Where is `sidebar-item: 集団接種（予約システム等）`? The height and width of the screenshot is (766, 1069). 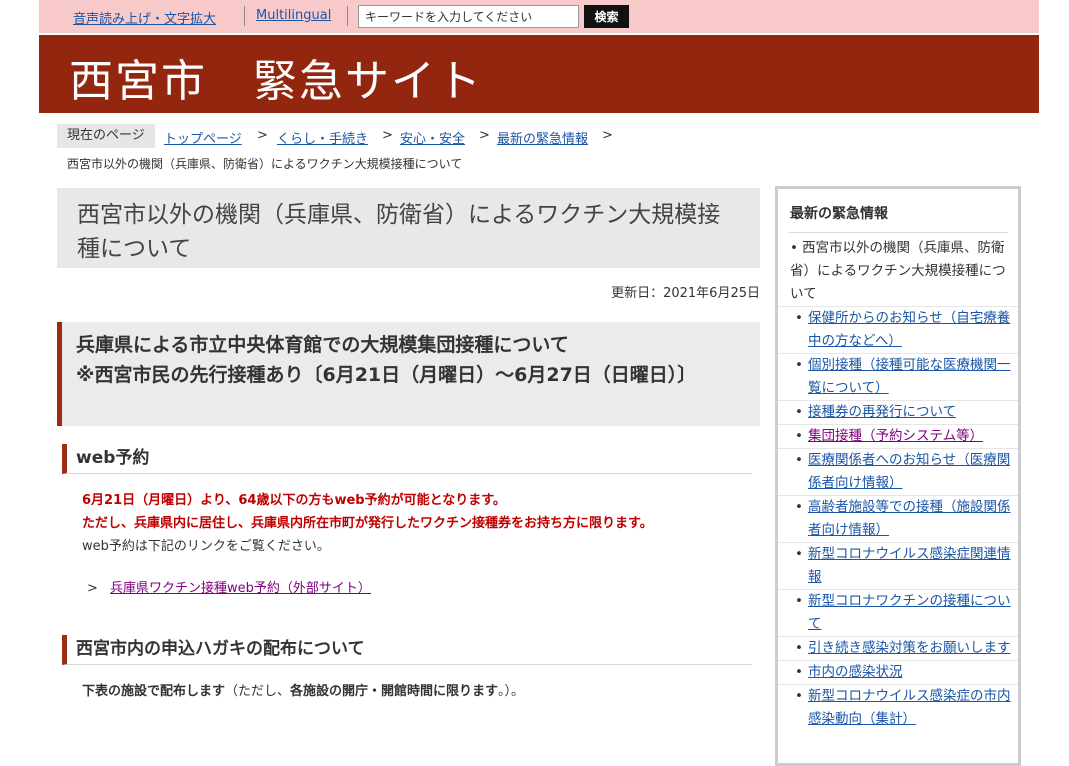
sidebar-item: 集団接種（予約システム等） is located at coordinates (898, 436).